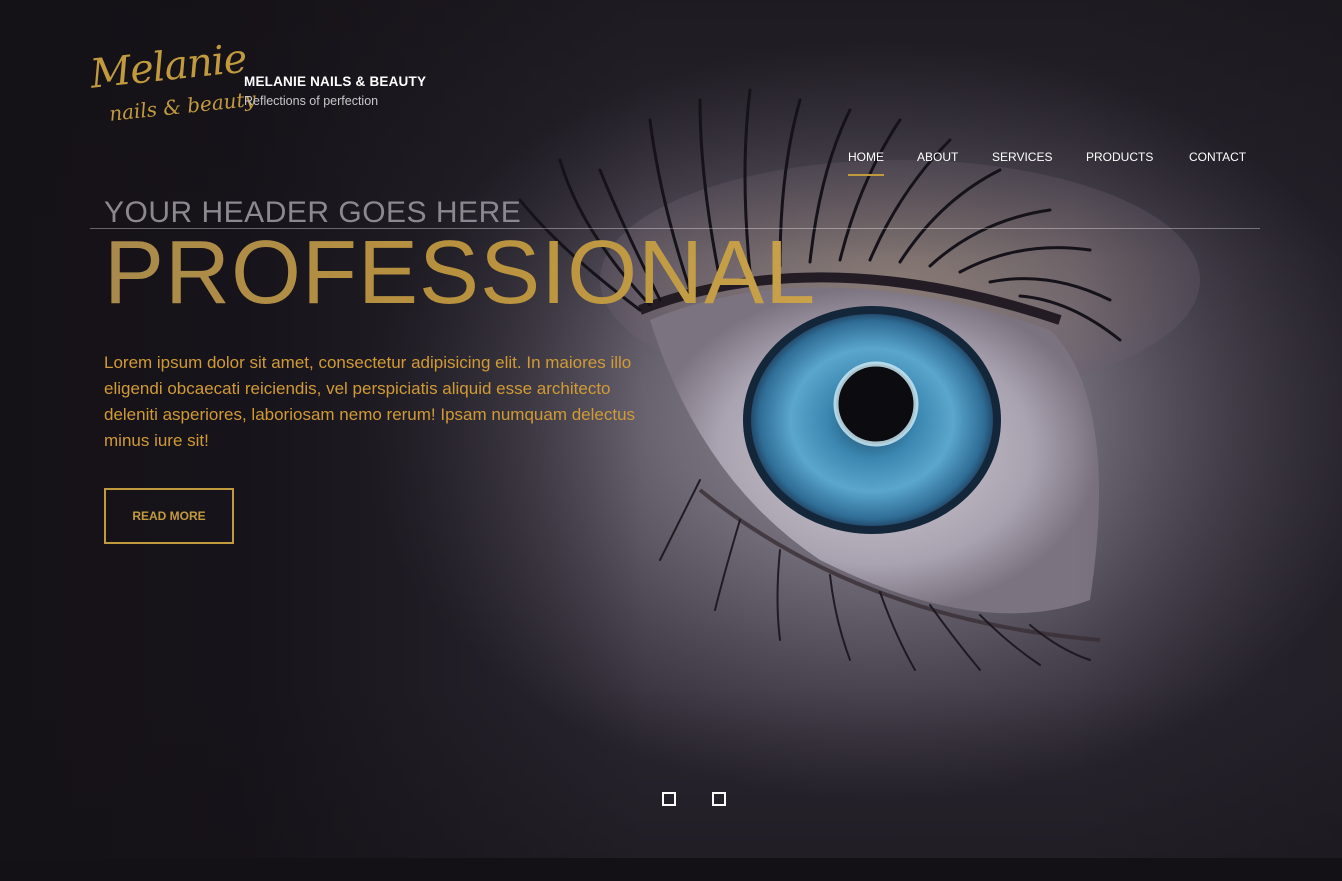 This screenshot has width=1342, height=881. Describe the element at coordinates (311, 101) in the screenshot. I see `brand-tagline: Reflections of perfection` at that location.